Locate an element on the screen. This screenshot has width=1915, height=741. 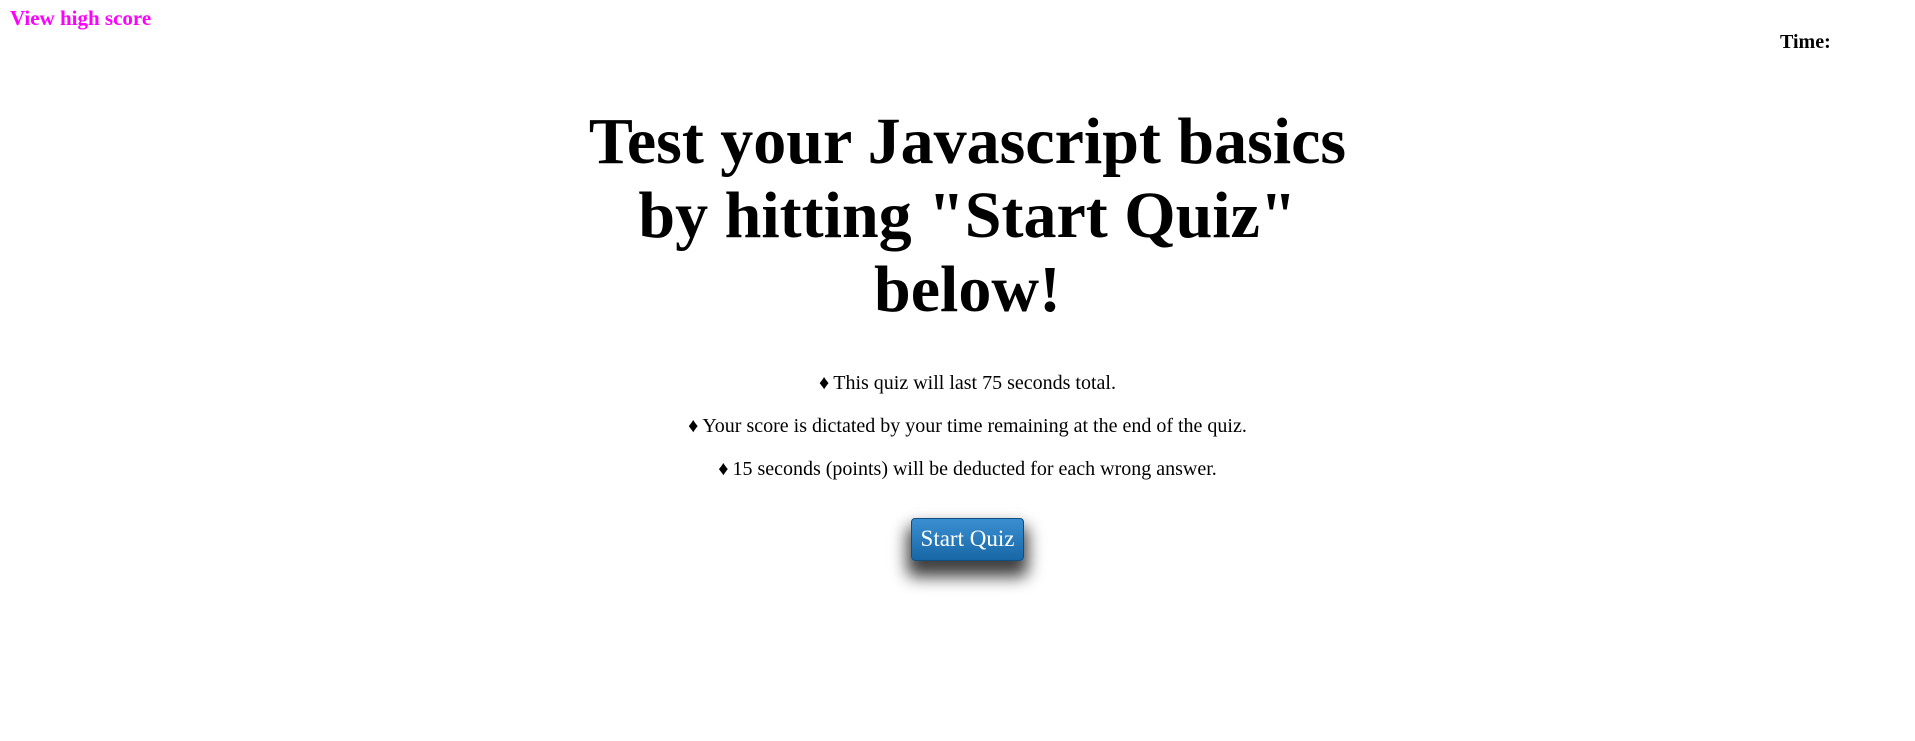
rule-text: This quiz will last 75 seconds total. is located at coordinates (974, 383).